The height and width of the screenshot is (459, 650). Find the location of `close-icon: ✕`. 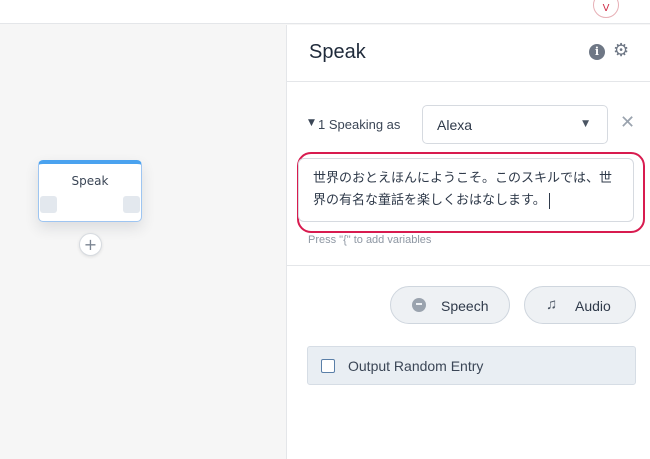

close-icon: ✕ is located at coordinates (627, 123).